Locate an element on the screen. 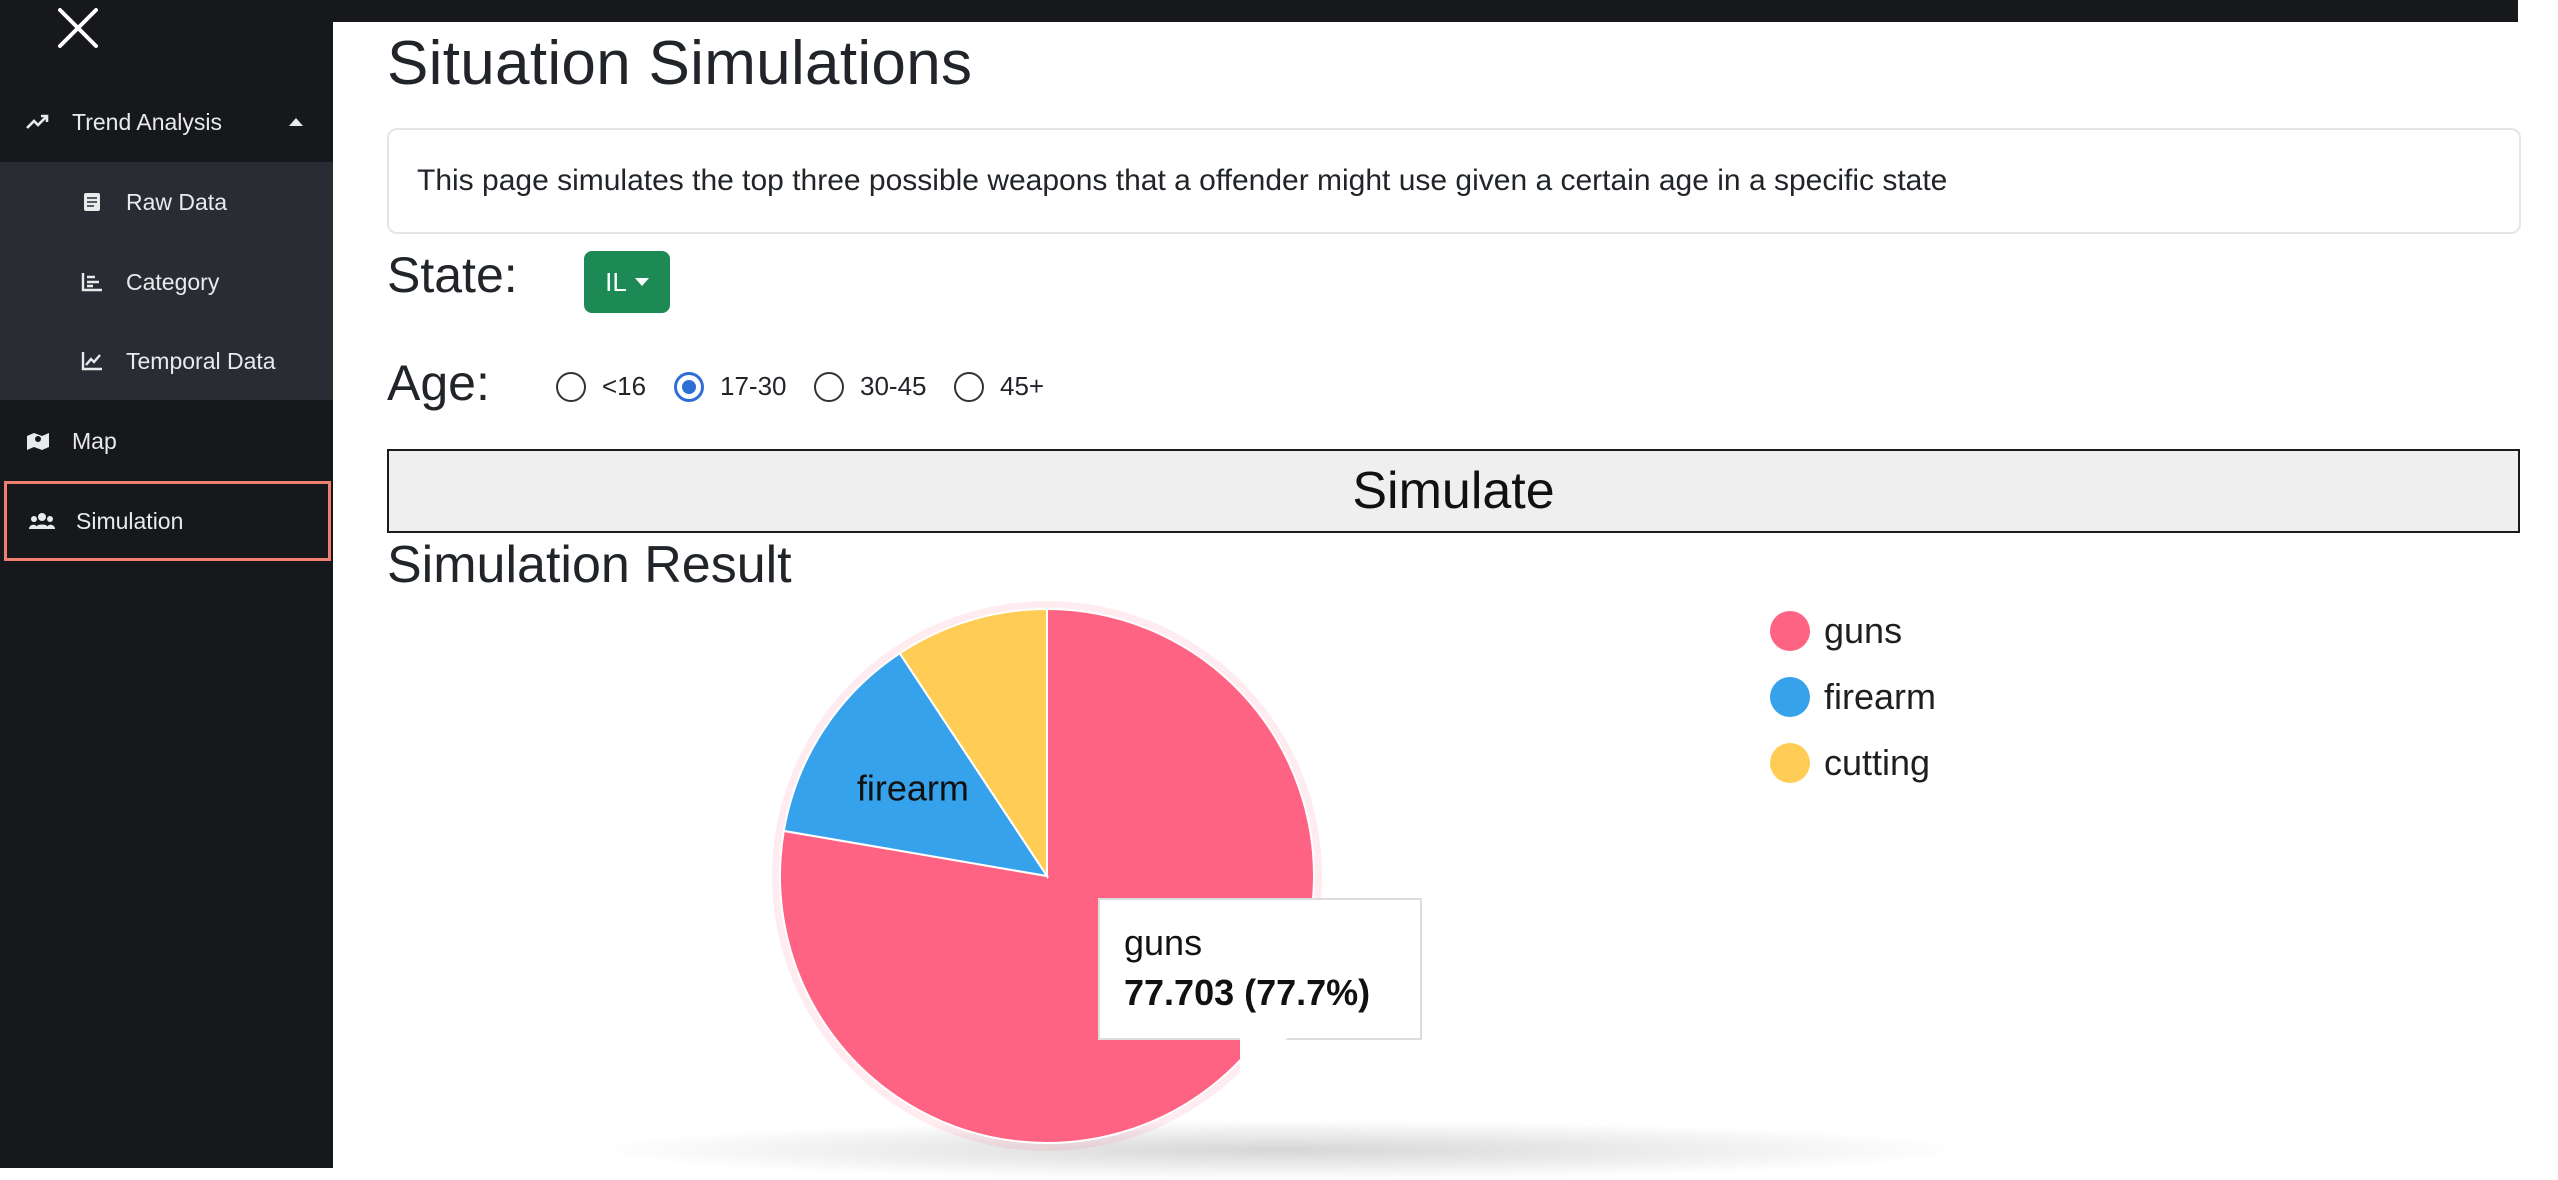 The width and height of the screenshot is (2558, 1180). legend-item-cutting: cutting is located at coordinates (1850, 763).